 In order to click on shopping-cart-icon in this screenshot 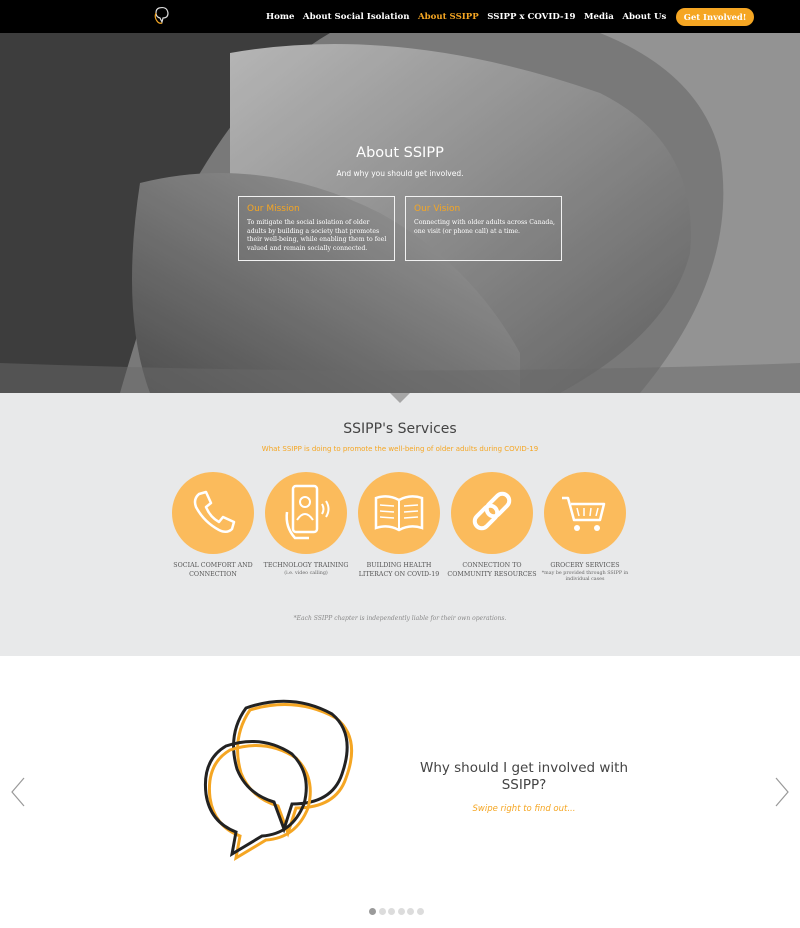, I will do `click(584, 513)`.